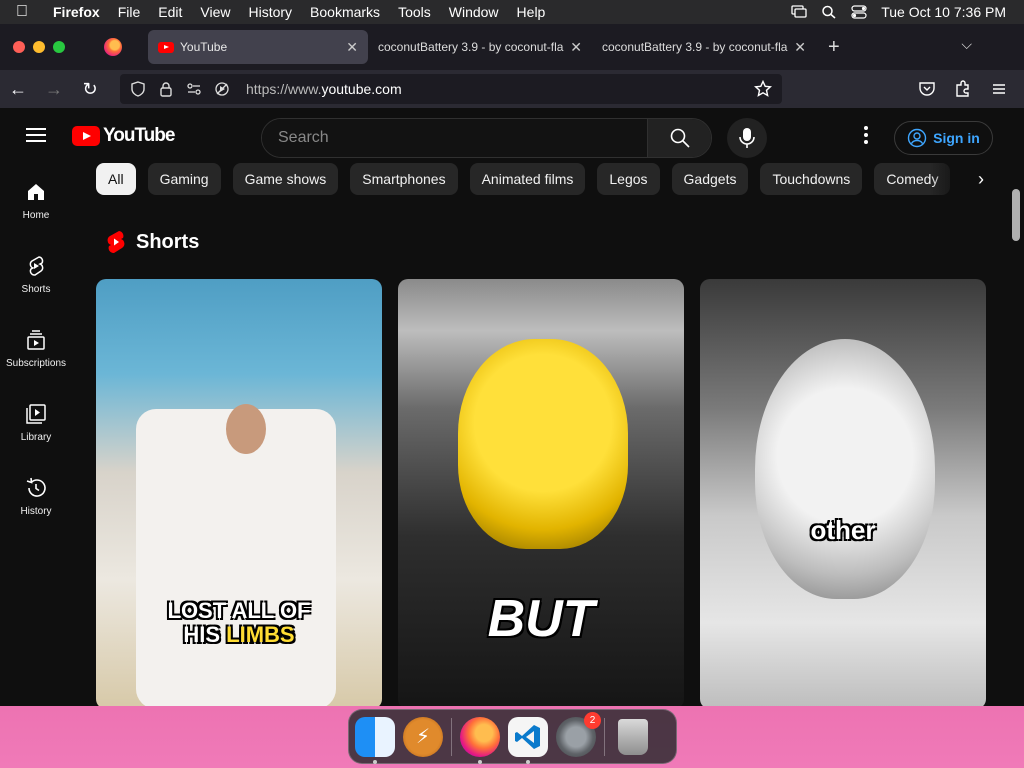 This screenshot has width=1024, height=768. I want to click on shorts-shelf-title: Shorts, so click(168, 241).